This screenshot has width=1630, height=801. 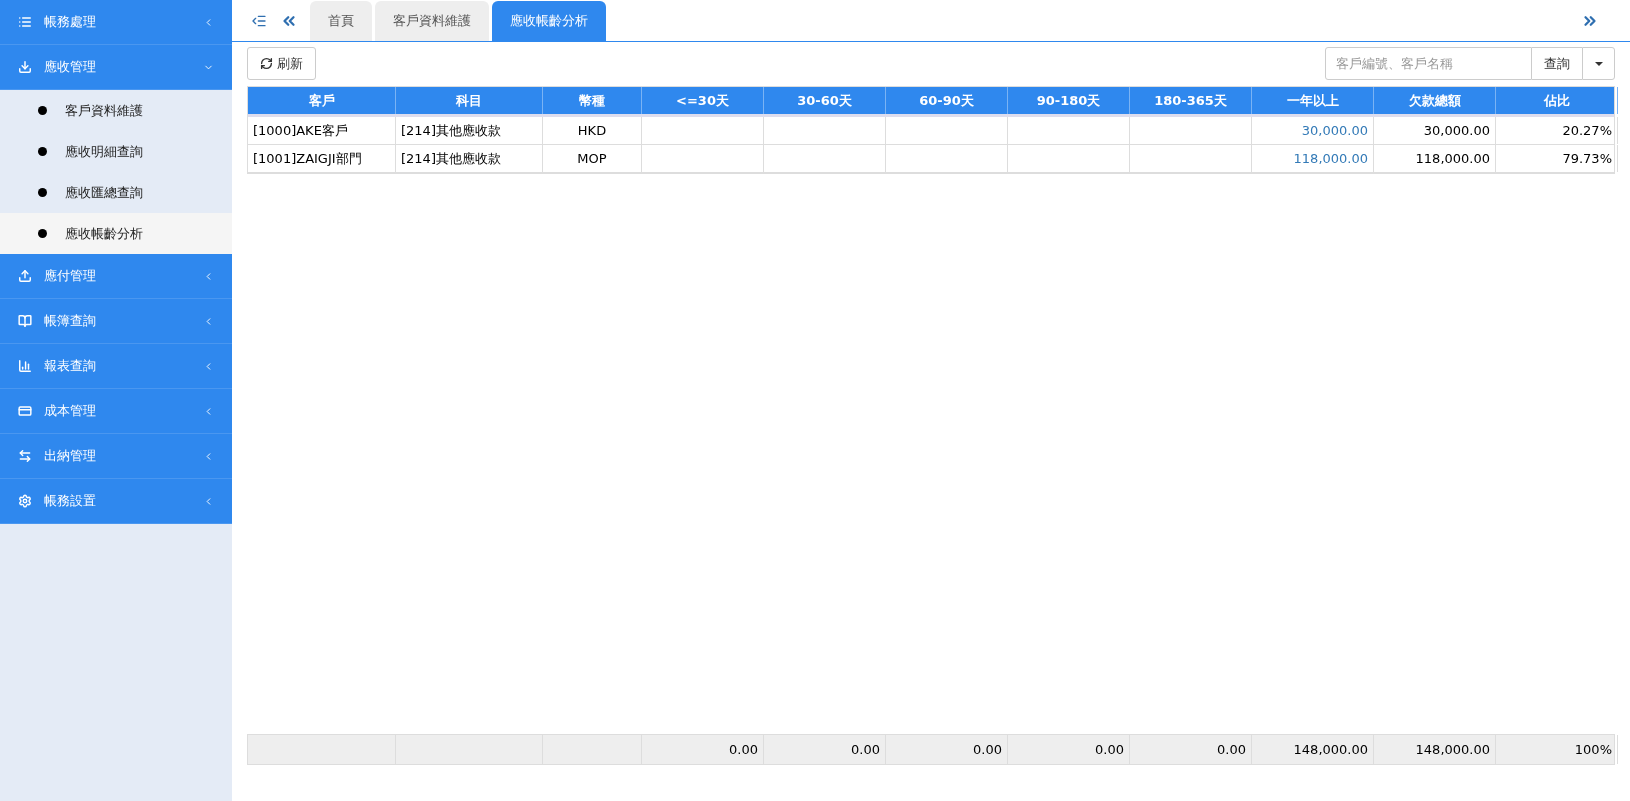 What do you see at coordinates (25, 456) in the screenshot?
I see `swap-arrows-icon` at bounding box center [25, 456].